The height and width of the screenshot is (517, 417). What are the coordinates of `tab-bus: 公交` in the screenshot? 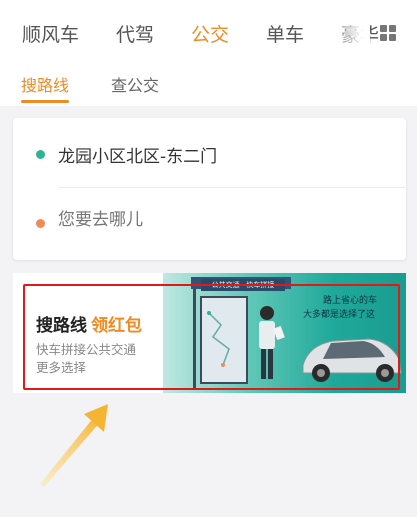 It's located at (210, 33).